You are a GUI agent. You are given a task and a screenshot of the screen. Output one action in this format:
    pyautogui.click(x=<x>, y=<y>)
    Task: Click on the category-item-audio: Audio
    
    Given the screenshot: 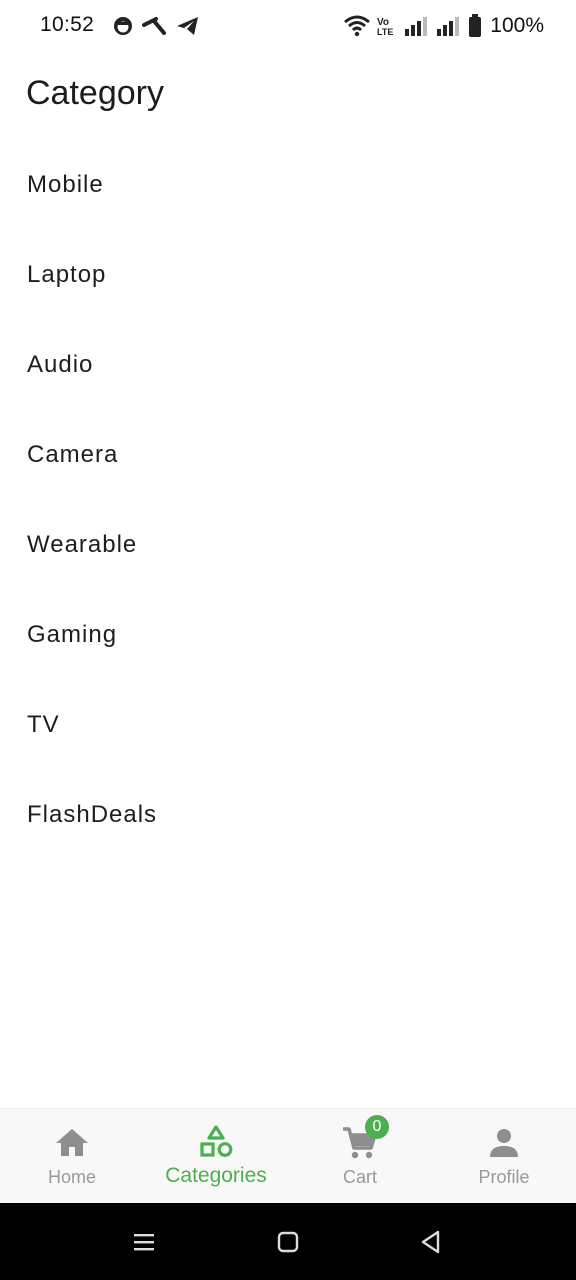 What is the action you would take?
    pyautogui.click(x=288, y=365)
    